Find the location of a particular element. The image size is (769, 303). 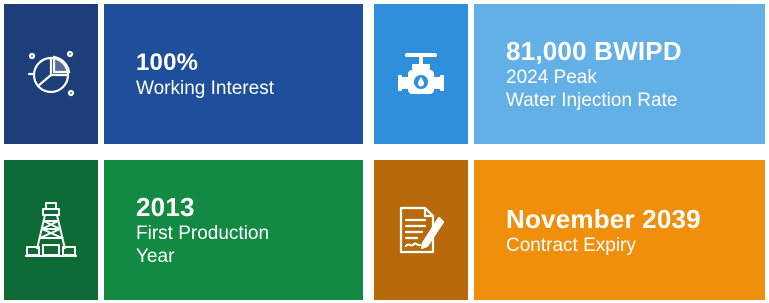

stat-label-line: Year is located at coordinates (155, 256).